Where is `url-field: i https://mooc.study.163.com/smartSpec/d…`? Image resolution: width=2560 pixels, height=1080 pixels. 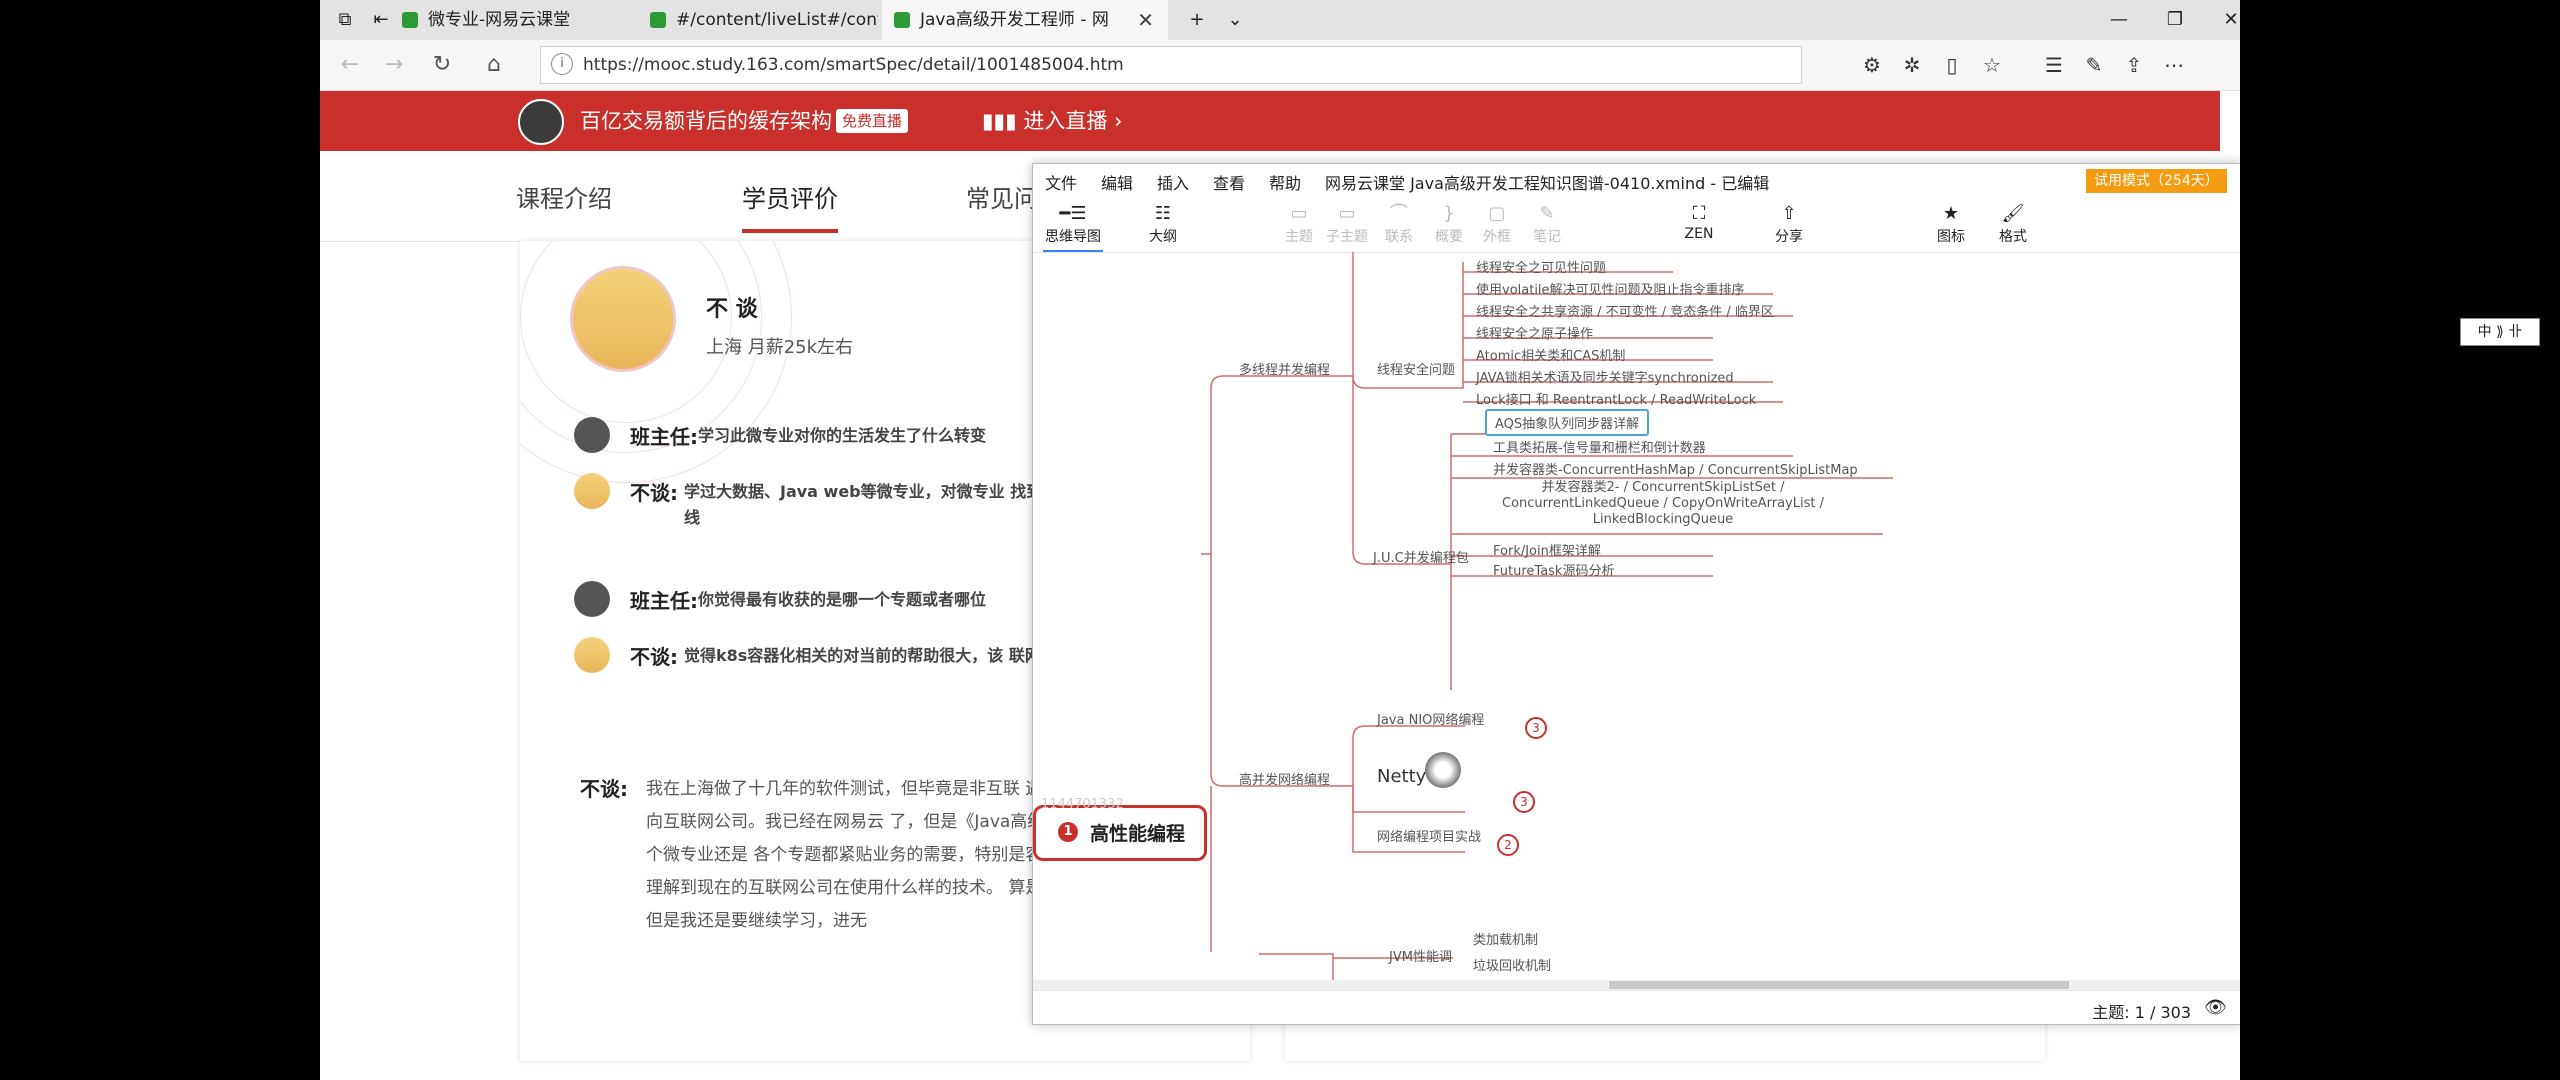 url-field: i https://mooc.study.163.com/smartSpec/d… is located at coordinates (1171, 65).